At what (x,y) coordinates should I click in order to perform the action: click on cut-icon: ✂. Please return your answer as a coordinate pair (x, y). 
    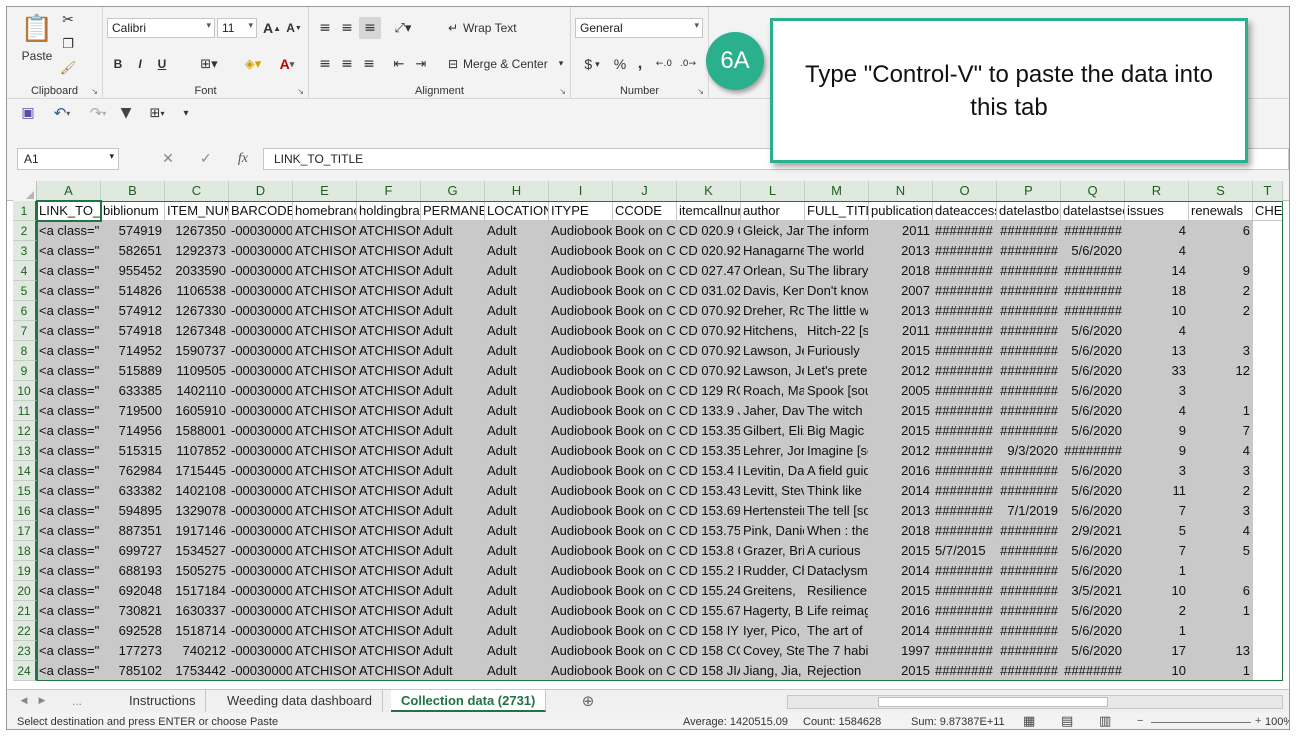
    Looking at the image, I should click on (68, 20).